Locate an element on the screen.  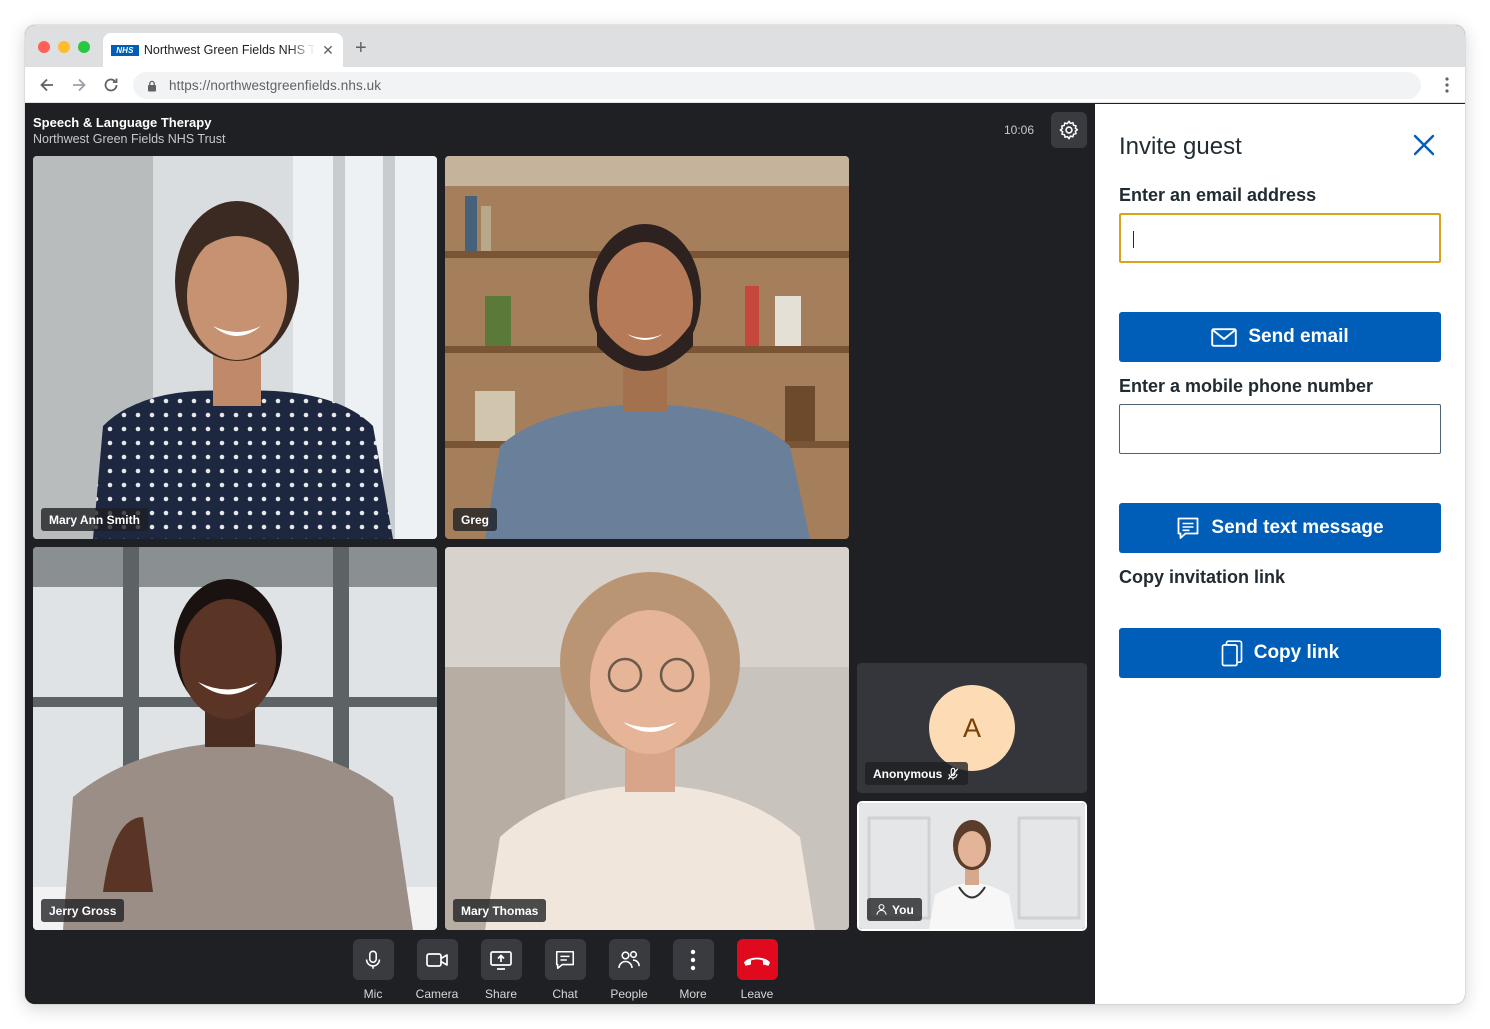
participant-name-tag: Anonymous is located at coordinates (917, 773).